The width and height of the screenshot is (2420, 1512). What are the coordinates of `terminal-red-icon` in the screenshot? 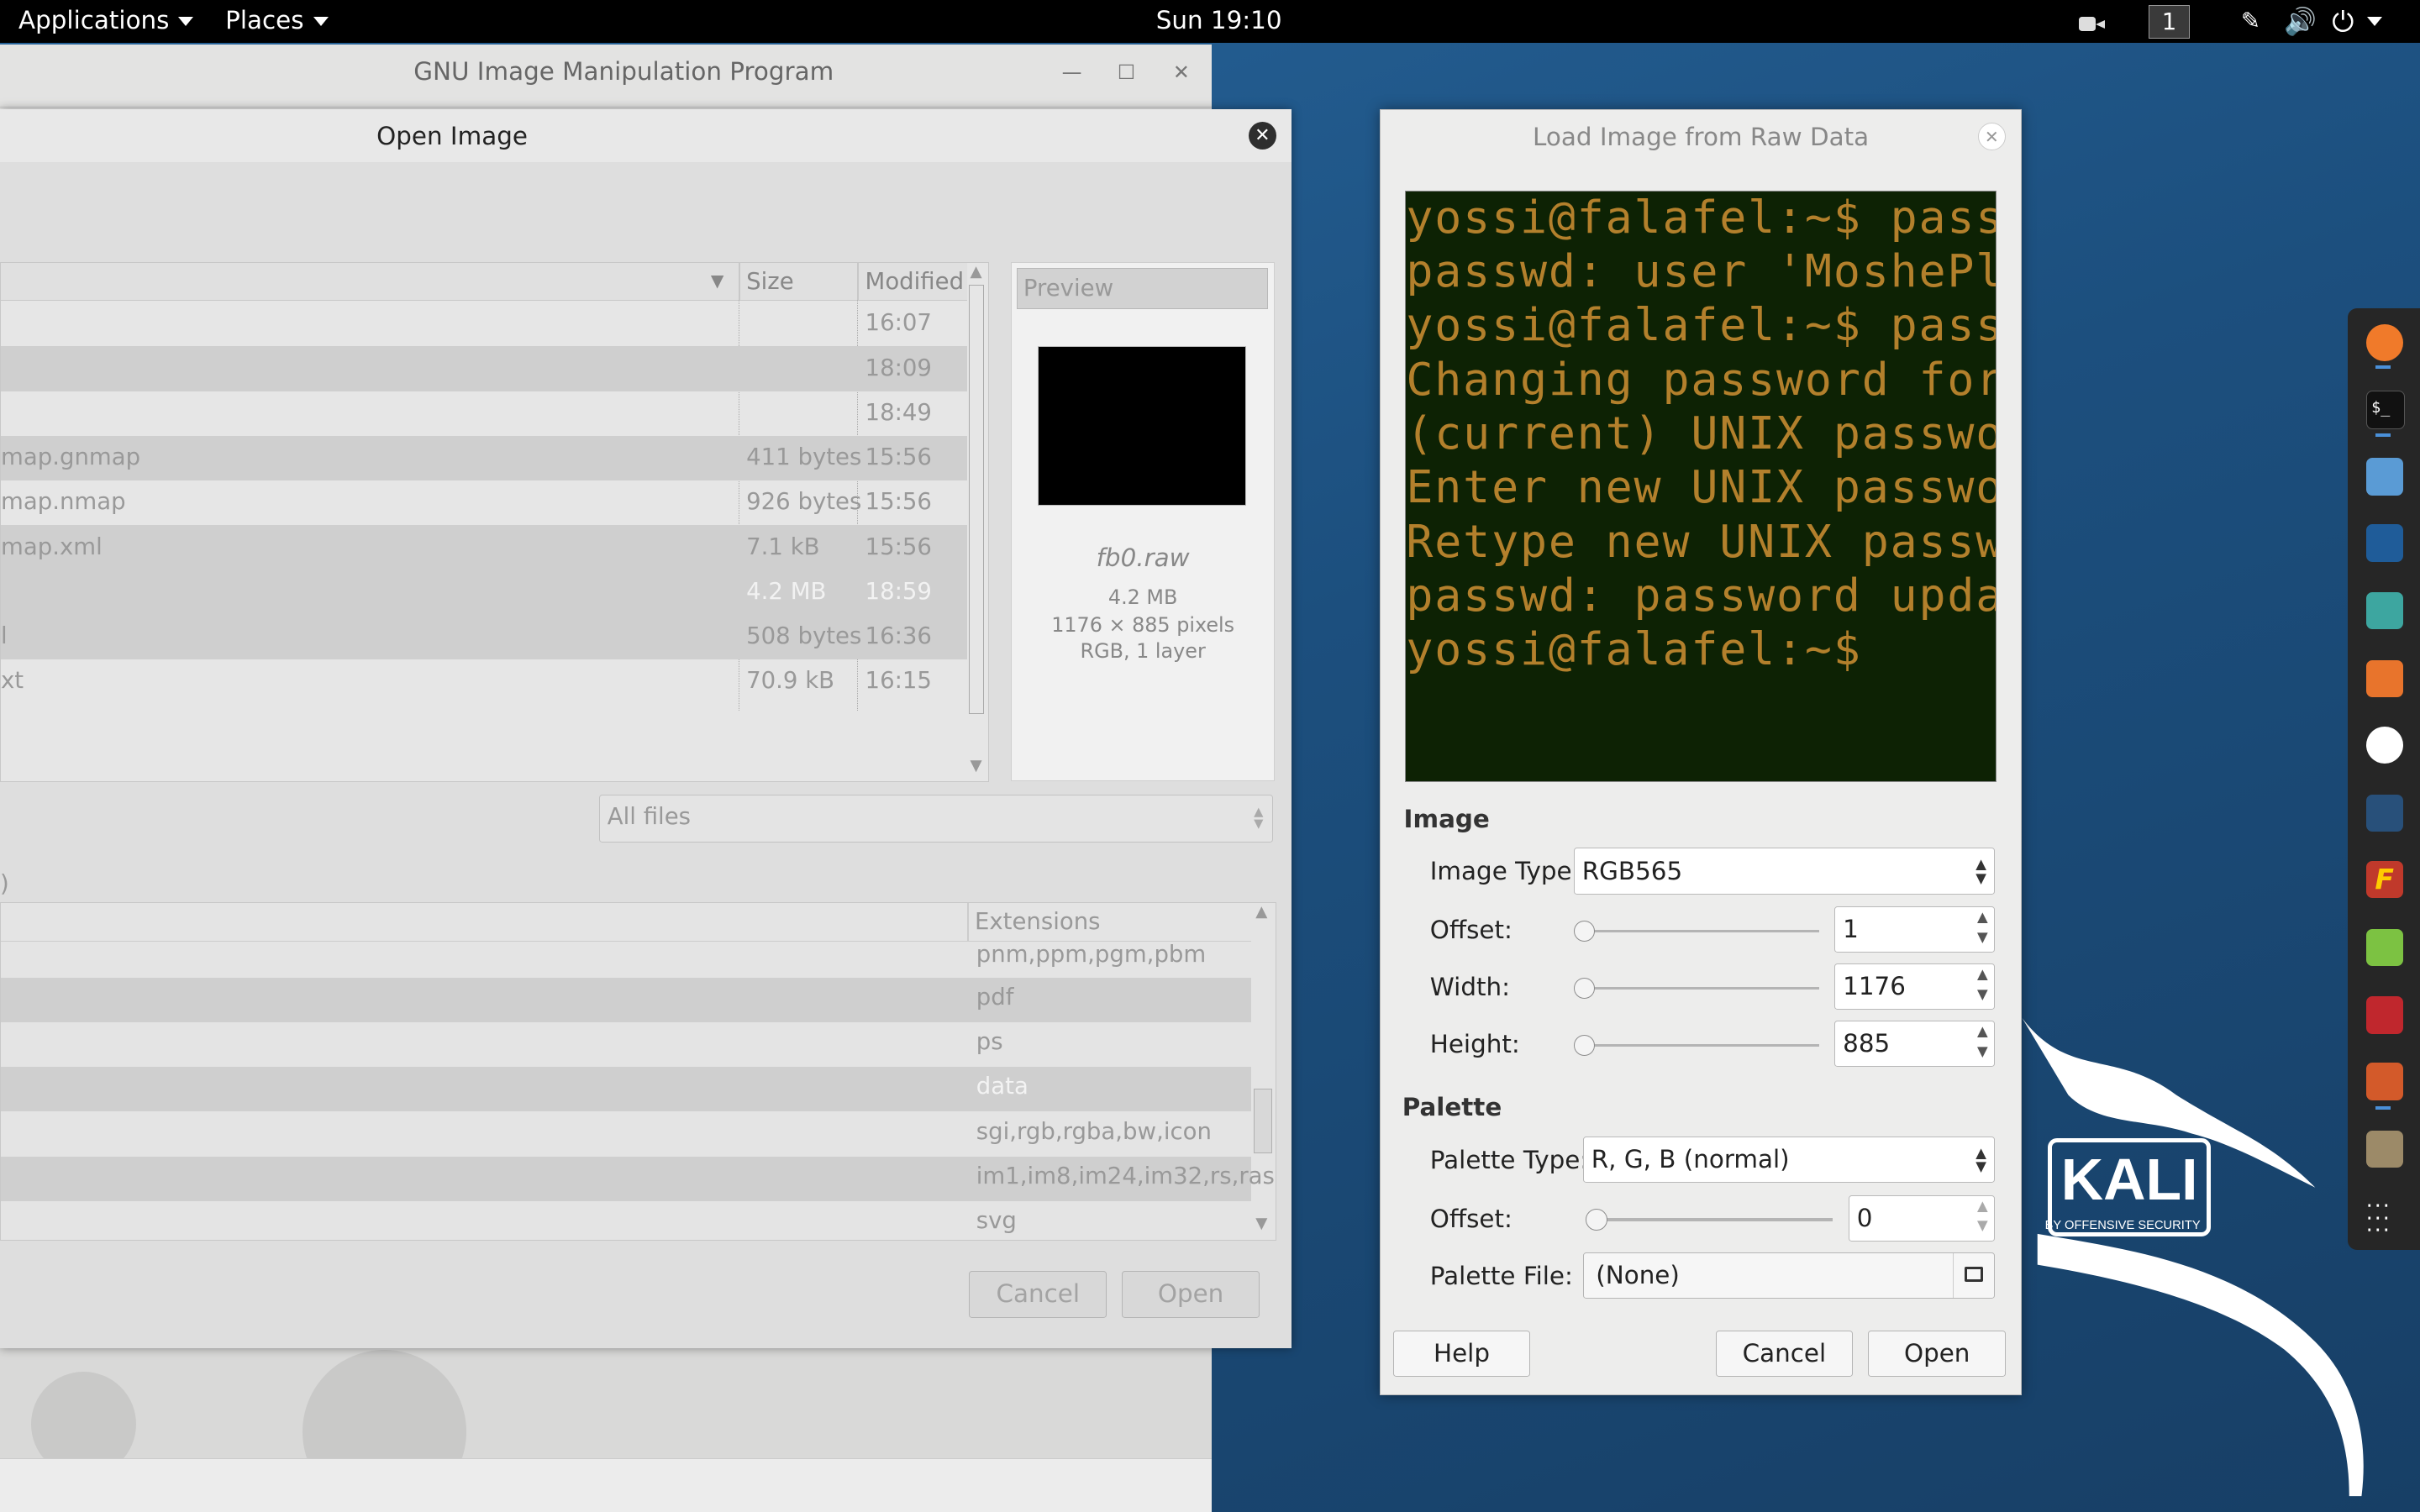 It's located at (2384, 1015).